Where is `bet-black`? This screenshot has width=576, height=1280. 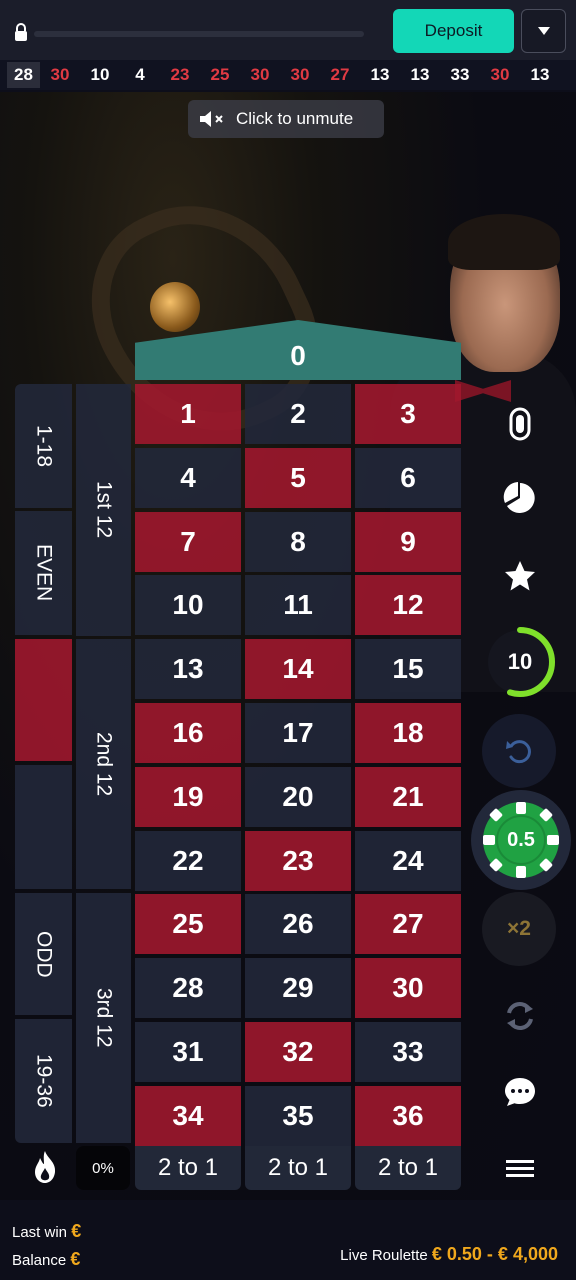 bet-black is located at coordinates (43, 827).